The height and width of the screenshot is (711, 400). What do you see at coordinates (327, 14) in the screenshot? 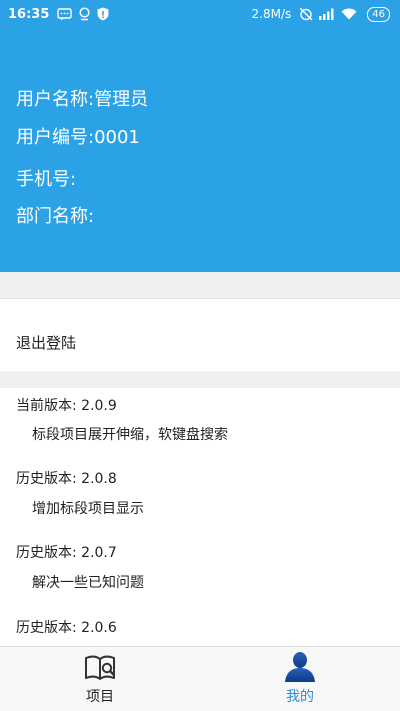
I see `signal-icon` at bounding box center [327, 14].